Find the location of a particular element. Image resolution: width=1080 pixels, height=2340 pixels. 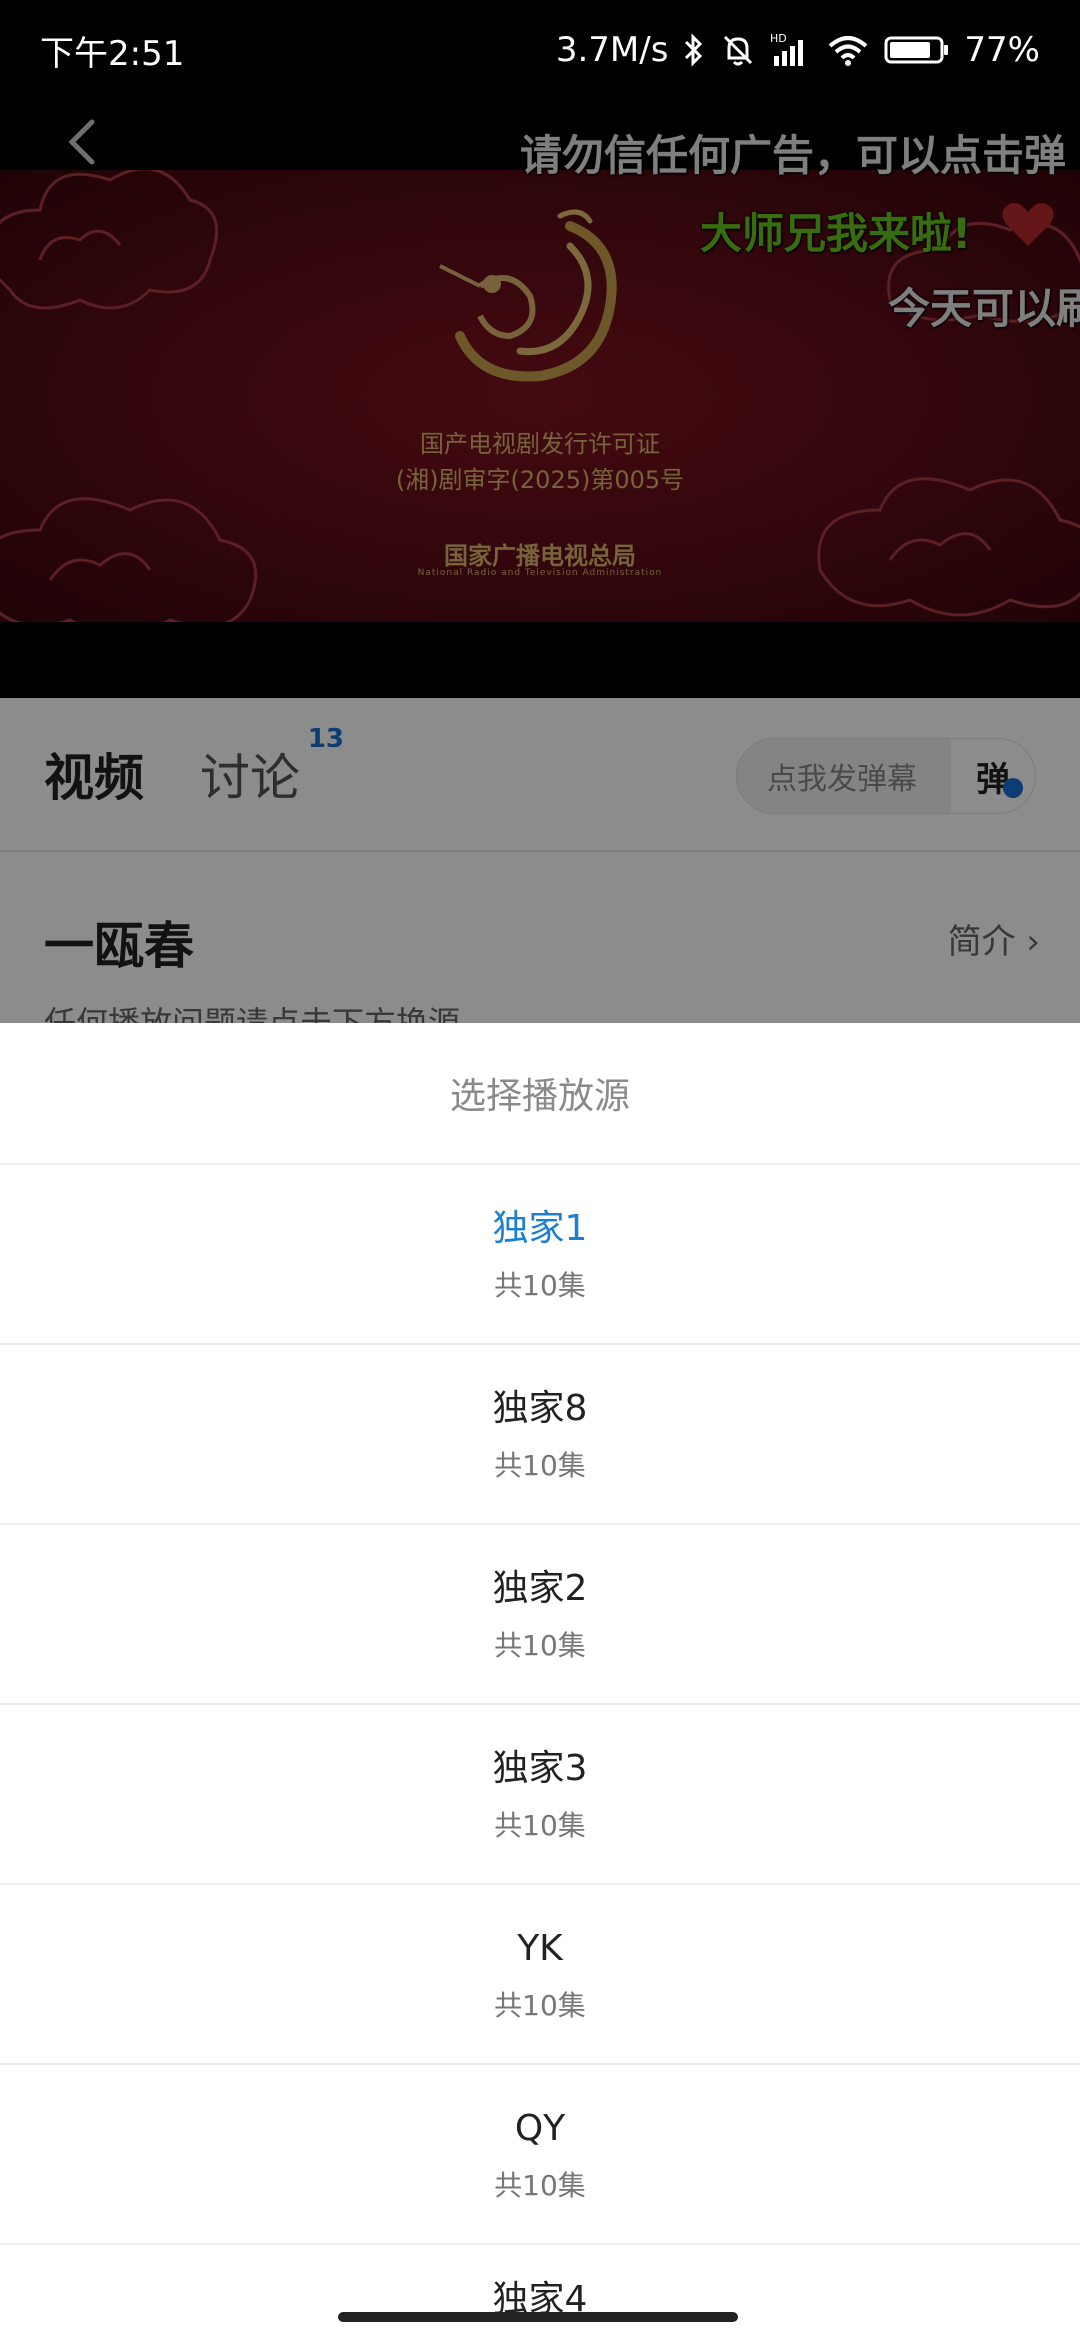

source-item: 独家2 共10集 is located at coordinates (540, 1615).